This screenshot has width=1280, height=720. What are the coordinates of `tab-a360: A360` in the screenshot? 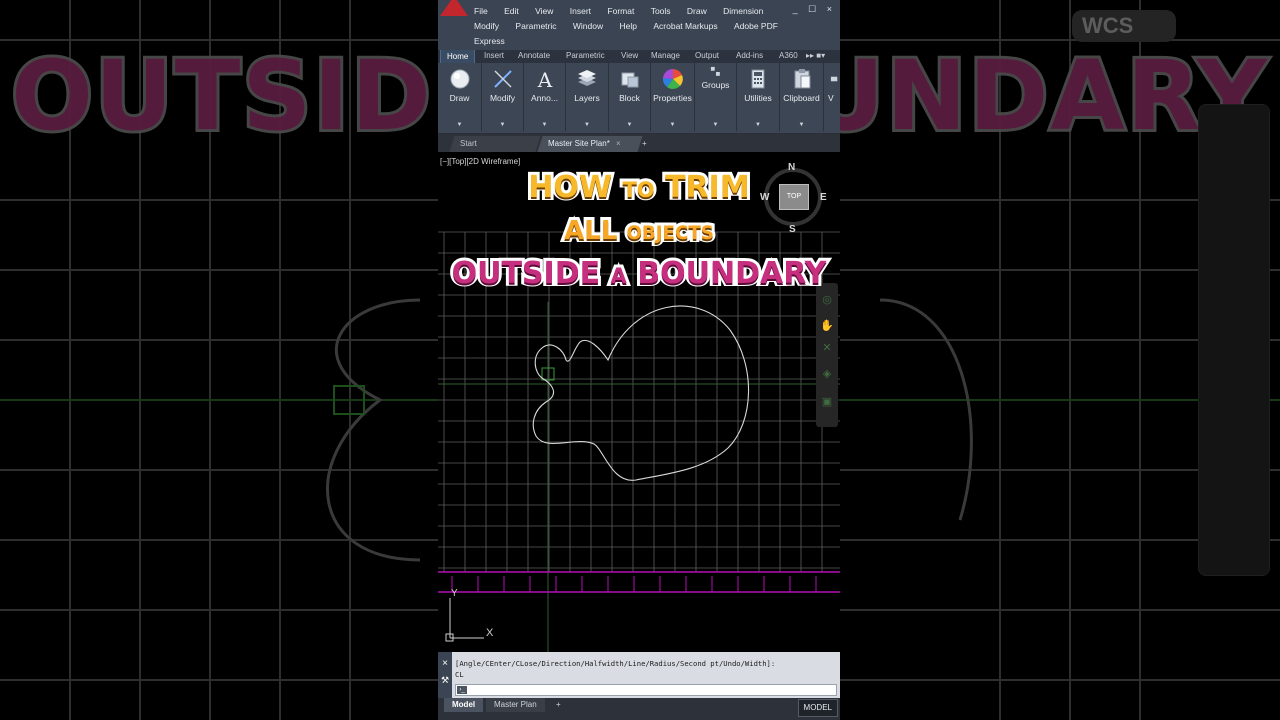 It's located at (788, 55).